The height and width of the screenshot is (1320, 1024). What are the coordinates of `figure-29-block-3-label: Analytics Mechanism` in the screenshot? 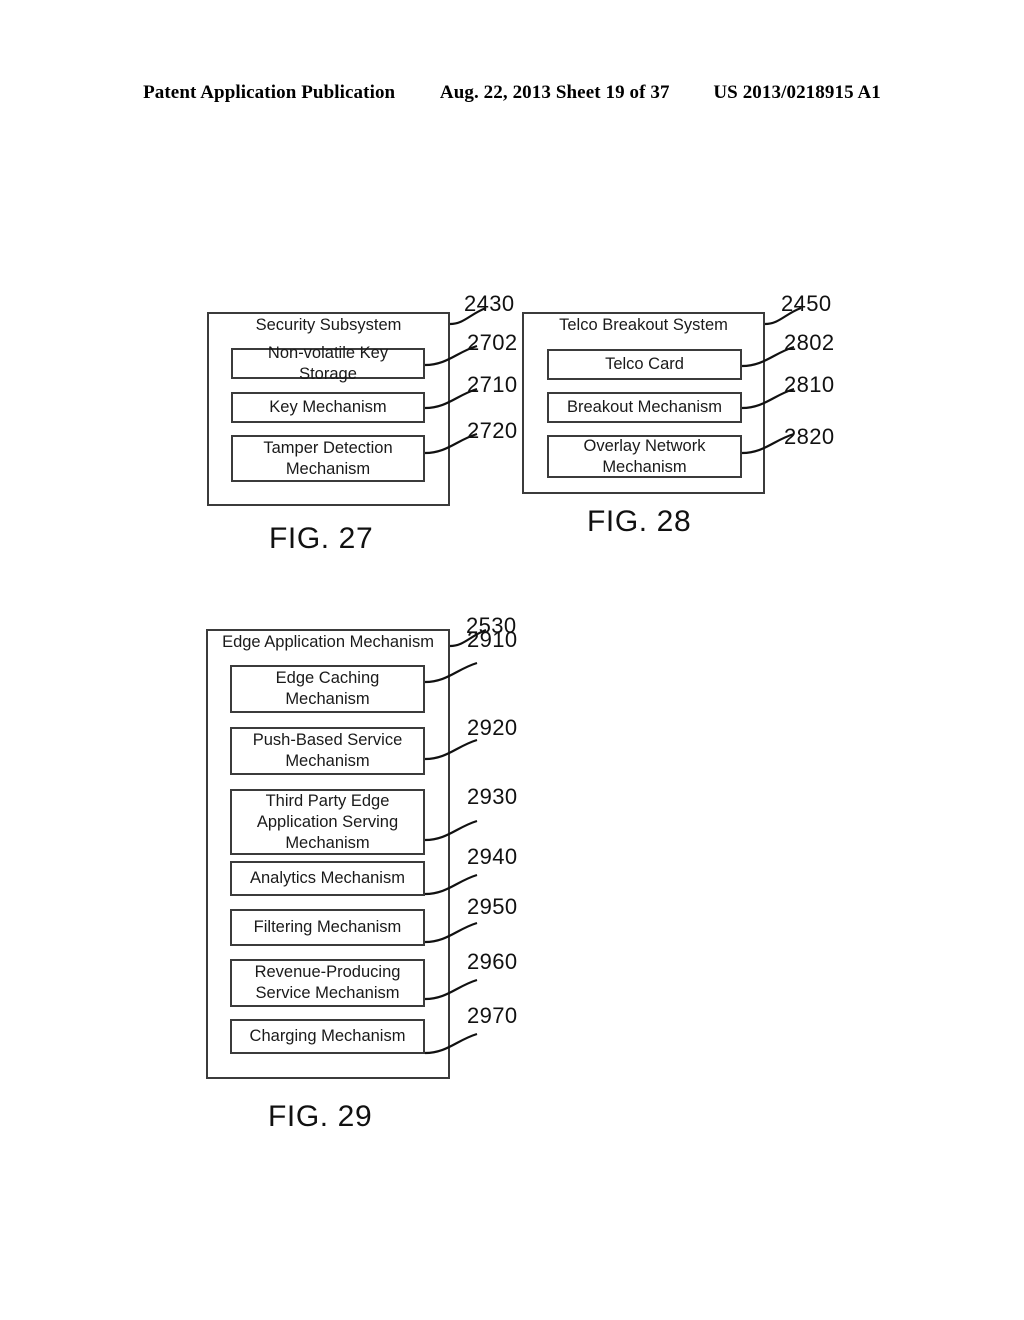 It's located at (327, 878).